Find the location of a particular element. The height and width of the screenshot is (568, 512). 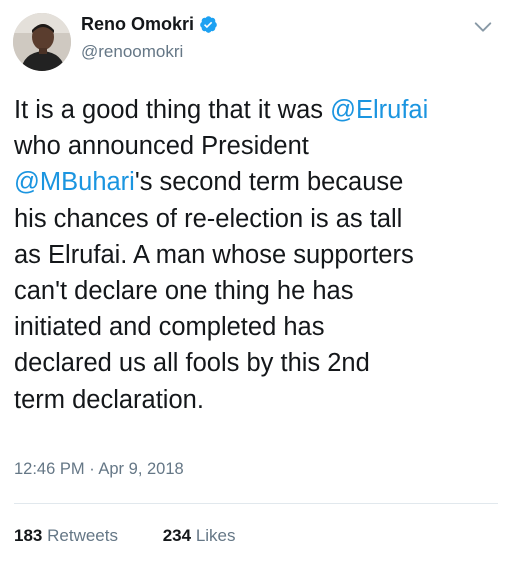

tweet-text-line: can't declare one thing he has is located at coordinates (258, 291).